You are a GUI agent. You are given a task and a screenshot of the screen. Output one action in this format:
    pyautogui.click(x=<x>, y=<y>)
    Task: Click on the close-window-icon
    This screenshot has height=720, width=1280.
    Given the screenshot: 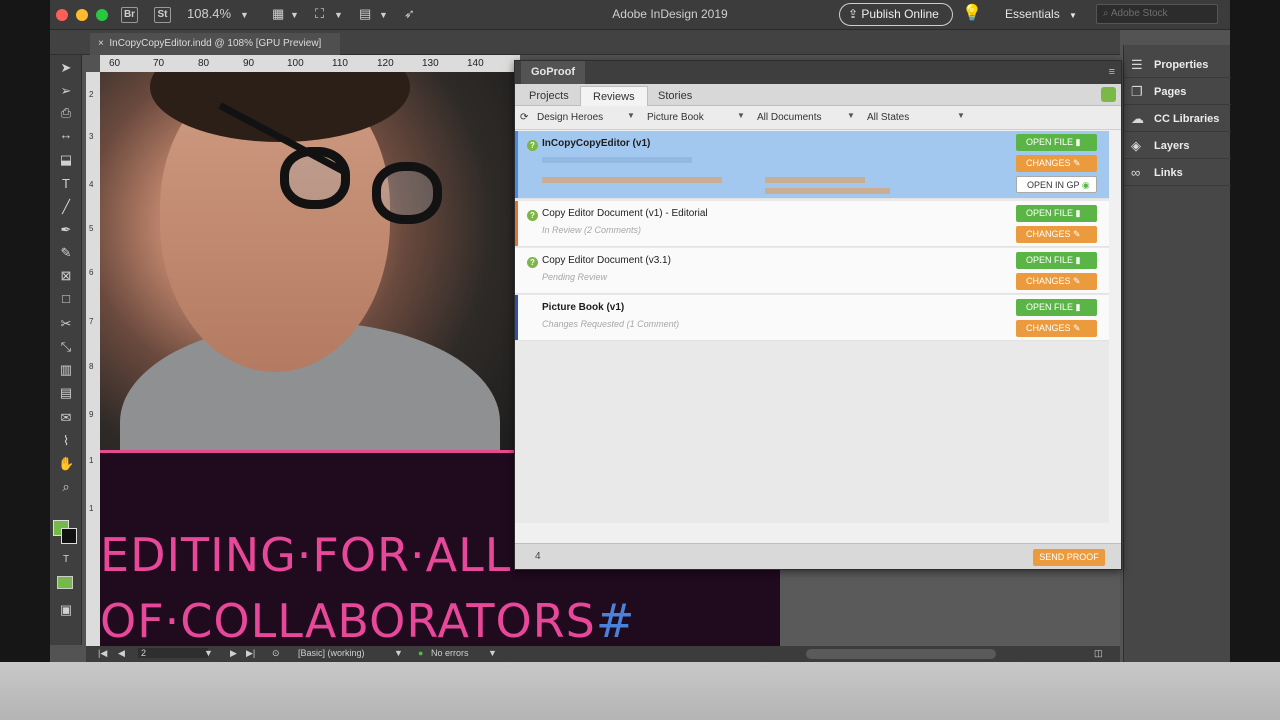 What is the action you would take?
    pyautogui.click(x=62, y=15)
    